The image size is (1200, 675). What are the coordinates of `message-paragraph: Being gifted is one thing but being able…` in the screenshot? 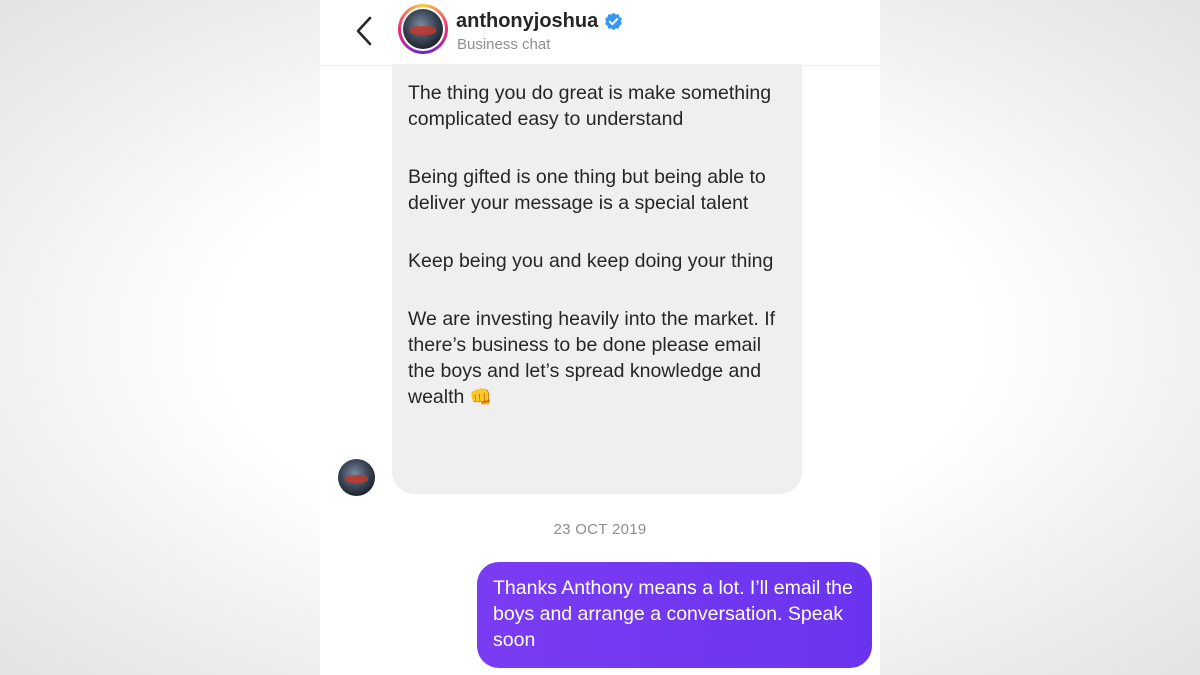 It's located at (587, 190).